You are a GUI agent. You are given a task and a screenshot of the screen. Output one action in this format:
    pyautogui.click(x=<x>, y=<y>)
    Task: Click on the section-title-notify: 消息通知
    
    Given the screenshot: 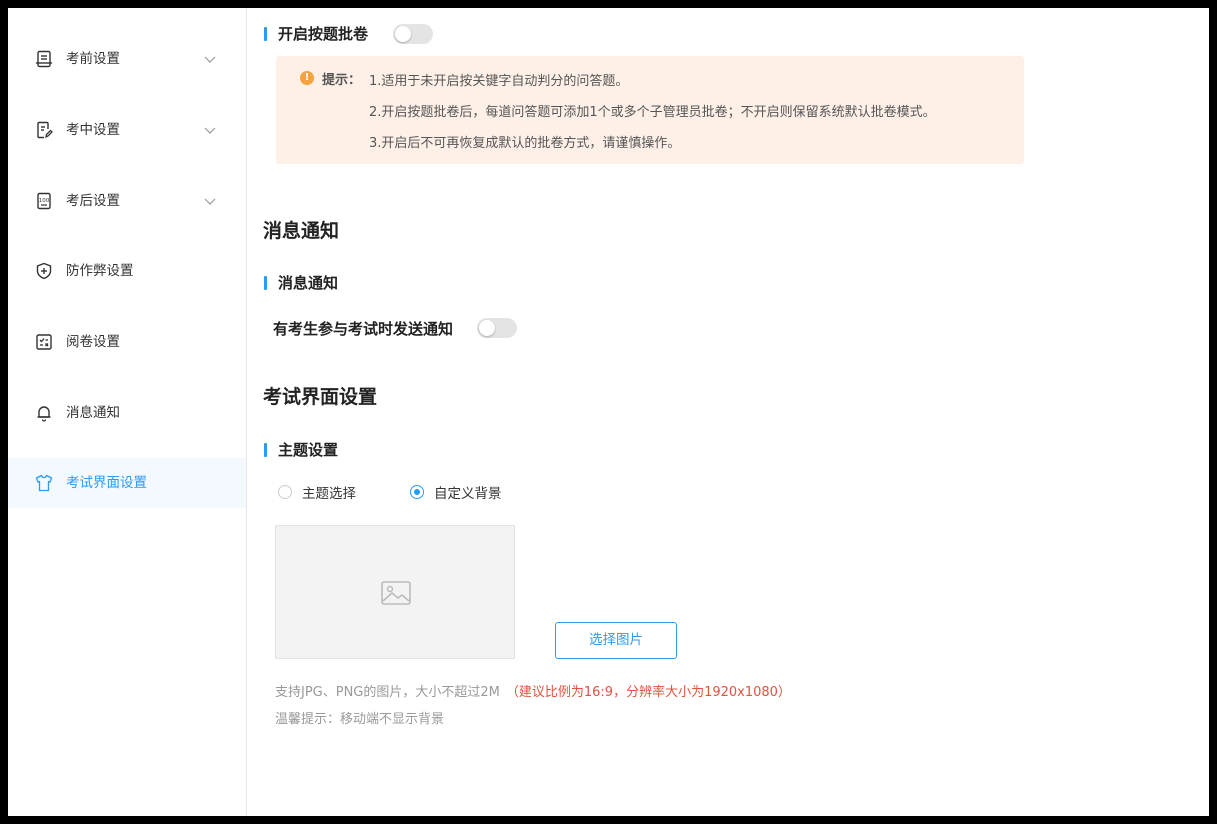 What is the action you would take?
    pyautogui.click(x=301, y=231)
    